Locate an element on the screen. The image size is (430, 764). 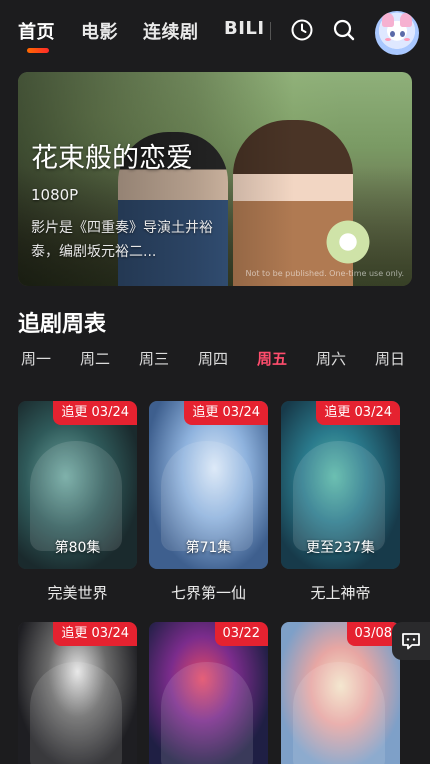
show-card: 追更 03/24 更至237集 is located at coordinates (340, 485).